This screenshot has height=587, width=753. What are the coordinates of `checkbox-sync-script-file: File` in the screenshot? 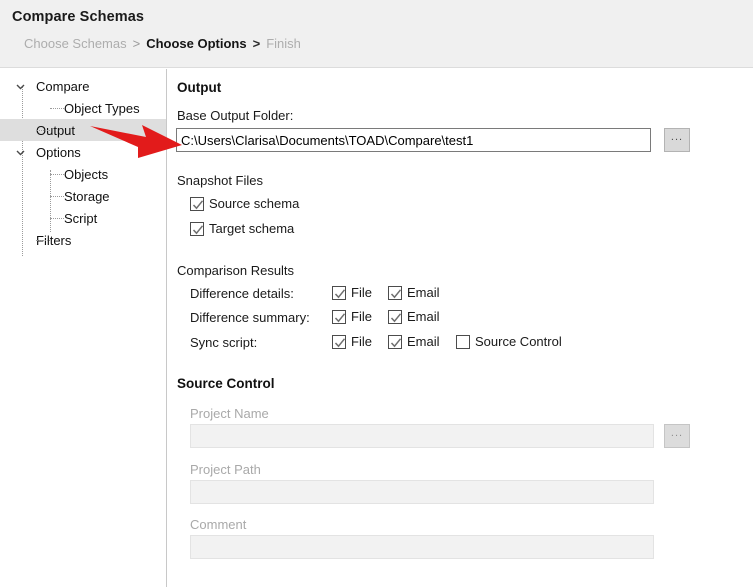 It's located at (352, 341).